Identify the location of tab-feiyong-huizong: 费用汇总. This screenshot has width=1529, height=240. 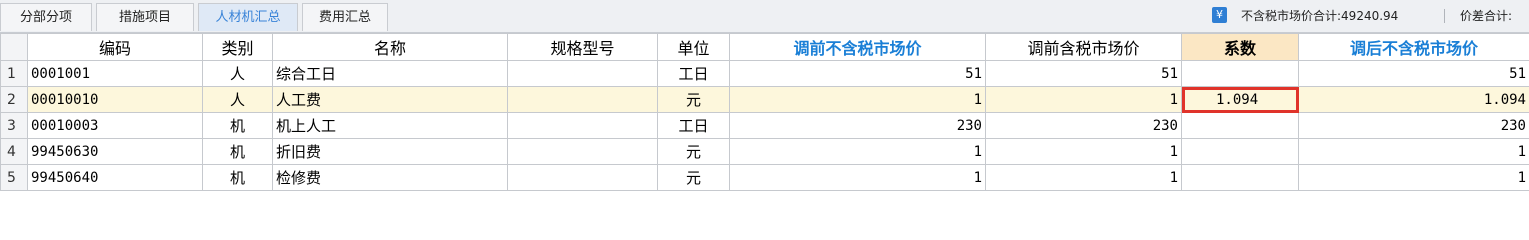
(345, 17).